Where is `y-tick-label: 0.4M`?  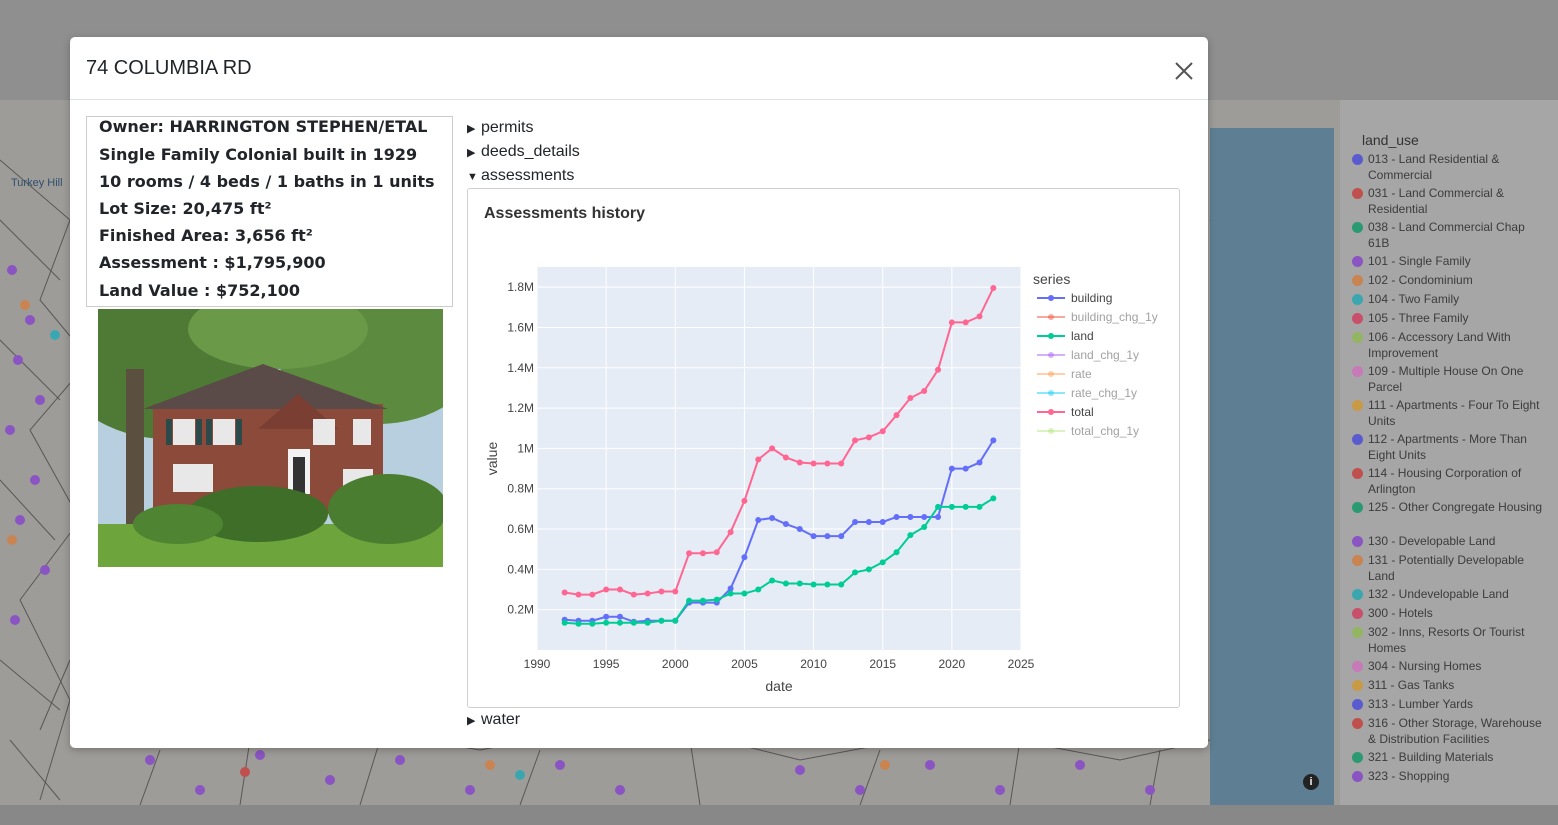 y-tick-label: 0.4M is located at coordinates (520, 569).